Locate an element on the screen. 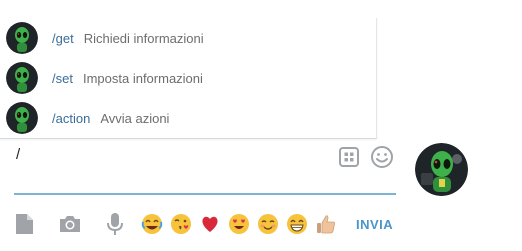 Image resolution: width=522 pixels, height=251 pixels. emoji-heart-eyes is located at coordinates (239, 224).